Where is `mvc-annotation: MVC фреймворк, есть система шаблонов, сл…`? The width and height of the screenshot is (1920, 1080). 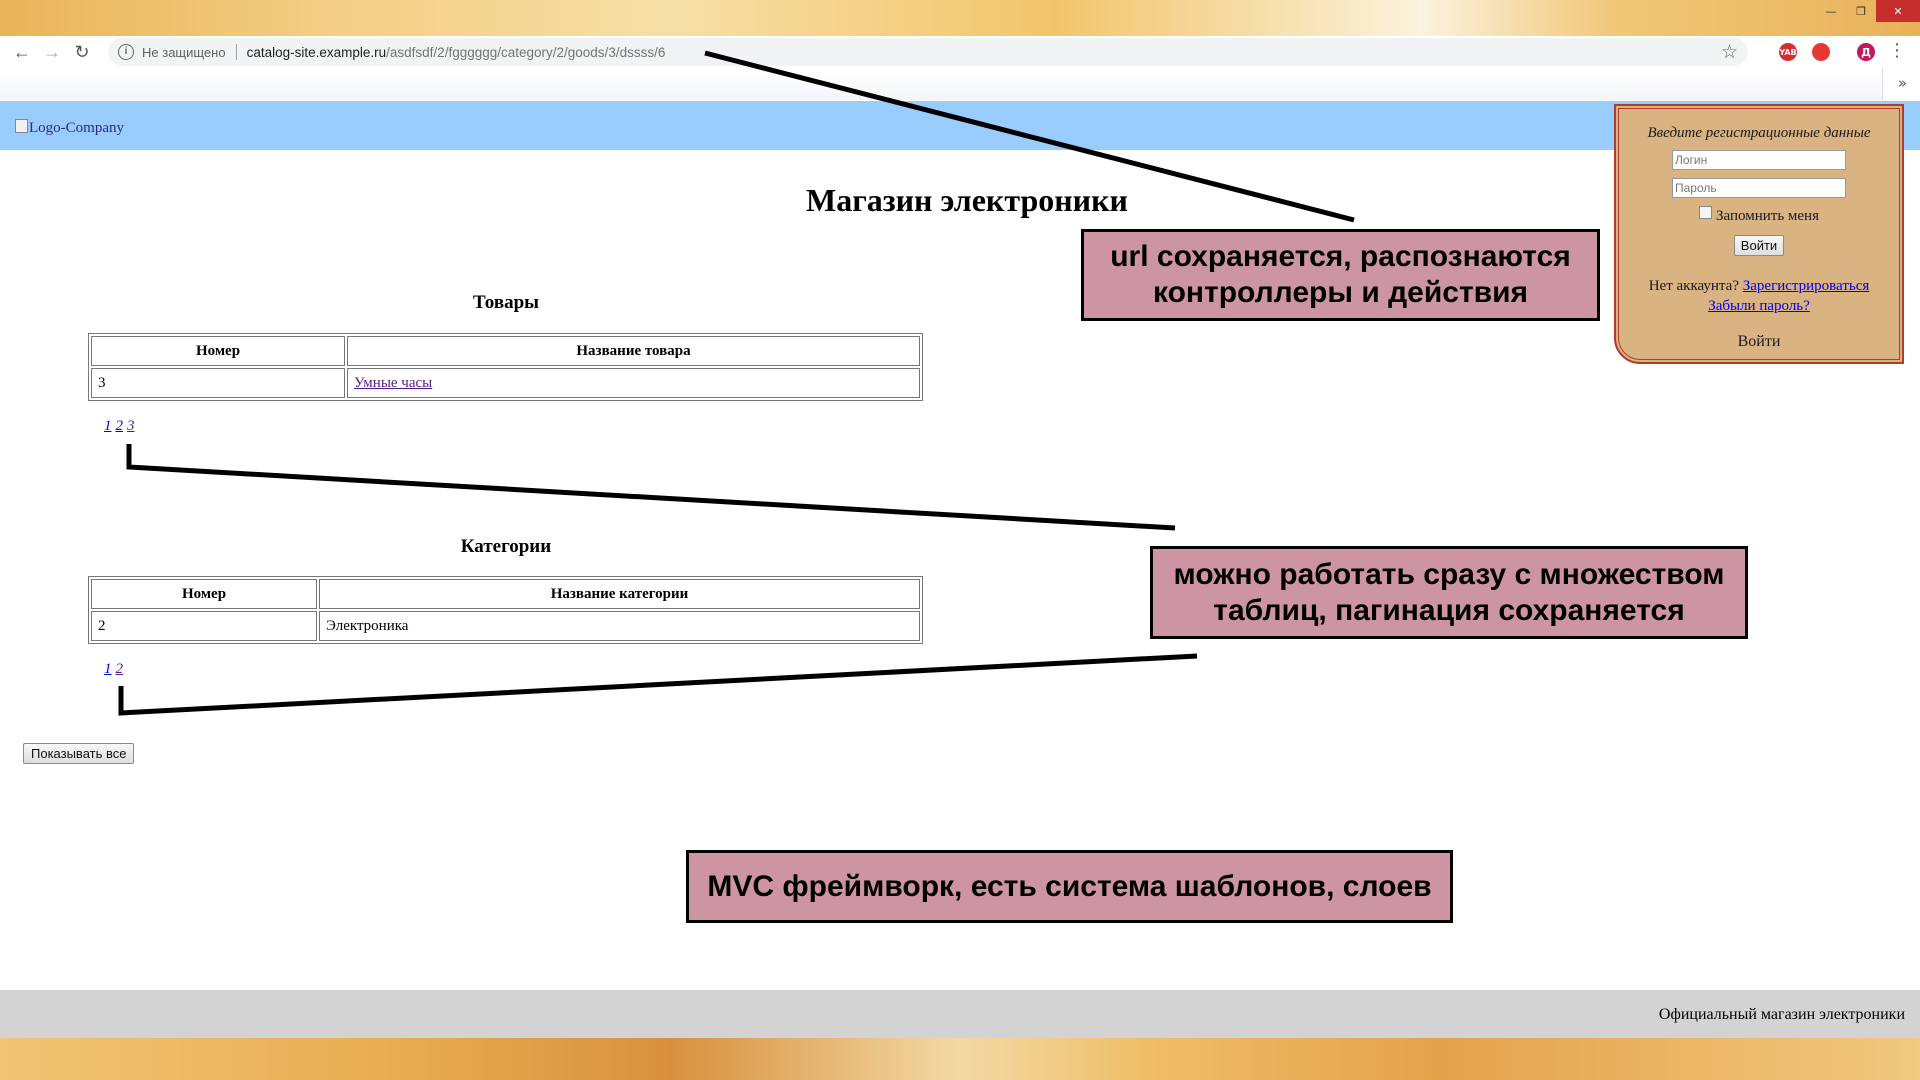 mvc-annotation: MVC фреймворк, есть система шаблонов, сл… is located at coordinates (1069, 886).